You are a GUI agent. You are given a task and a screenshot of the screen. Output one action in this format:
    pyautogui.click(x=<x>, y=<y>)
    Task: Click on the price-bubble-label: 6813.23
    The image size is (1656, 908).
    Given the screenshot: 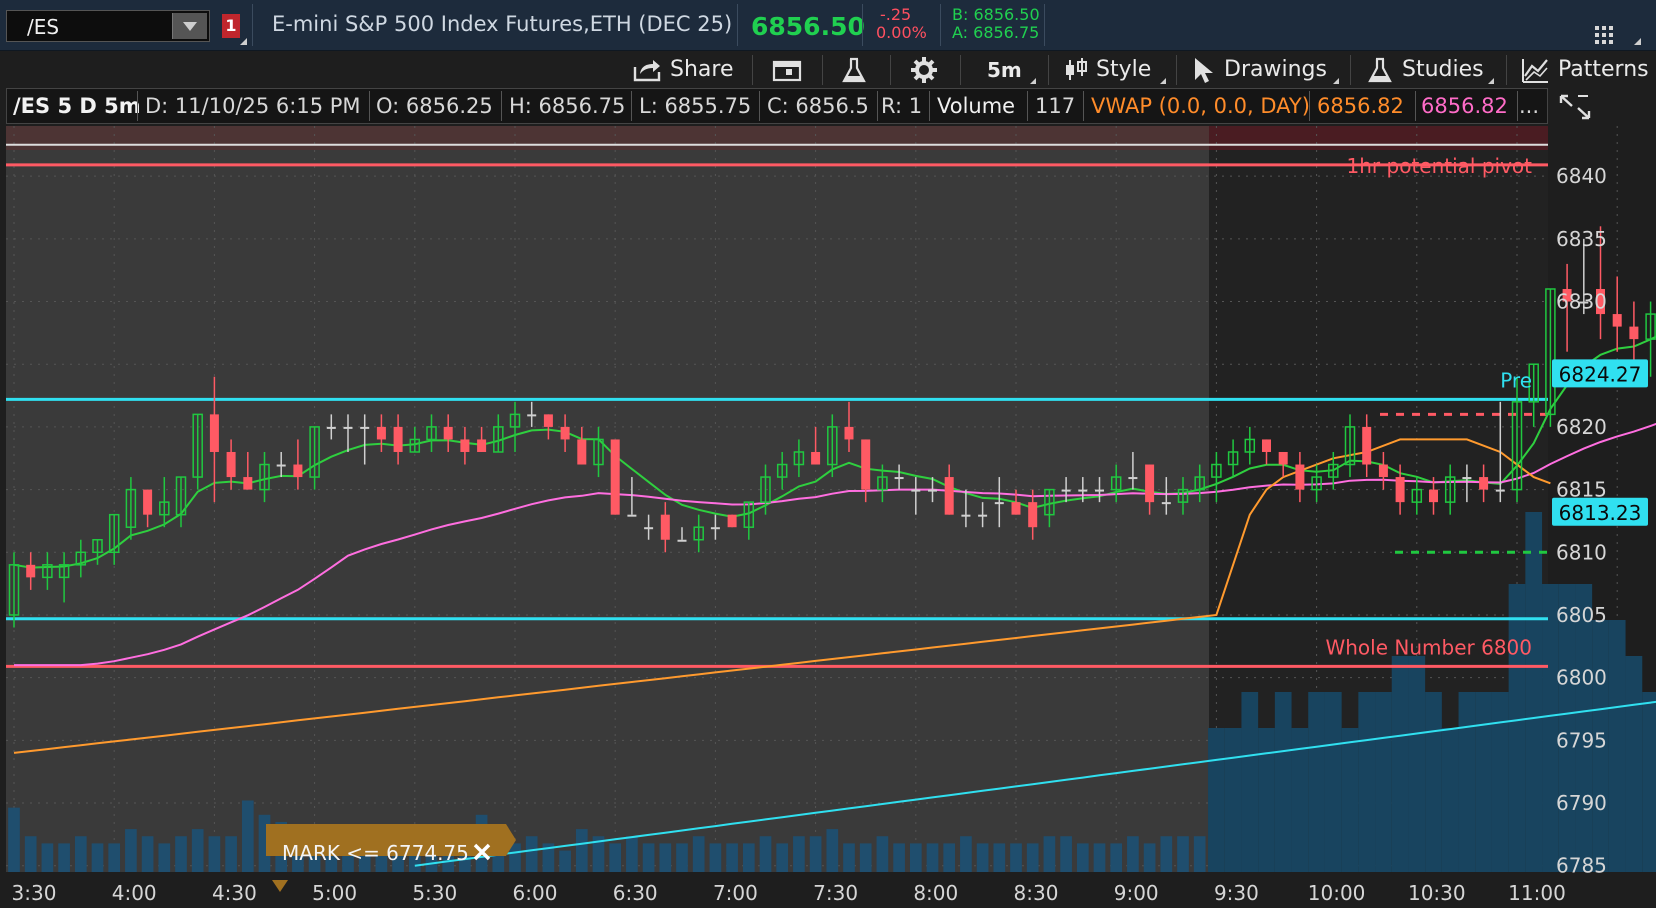 What is the action you would take?
    pyautogui.click(x=1600, y=513)
    